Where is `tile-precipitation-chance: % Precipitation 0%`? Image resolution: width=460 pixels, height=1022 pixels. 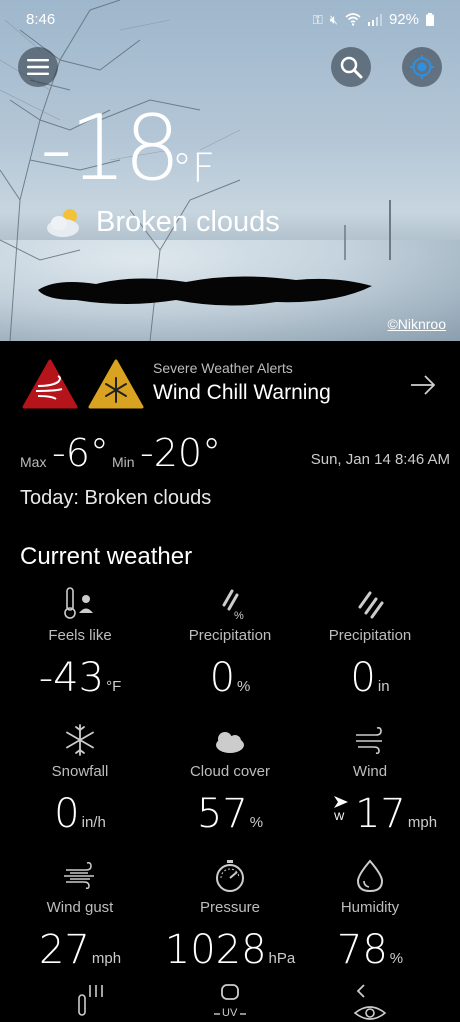
tile-precipitation-chance: % Precipitation 0% is located at coordinates (230, 643).